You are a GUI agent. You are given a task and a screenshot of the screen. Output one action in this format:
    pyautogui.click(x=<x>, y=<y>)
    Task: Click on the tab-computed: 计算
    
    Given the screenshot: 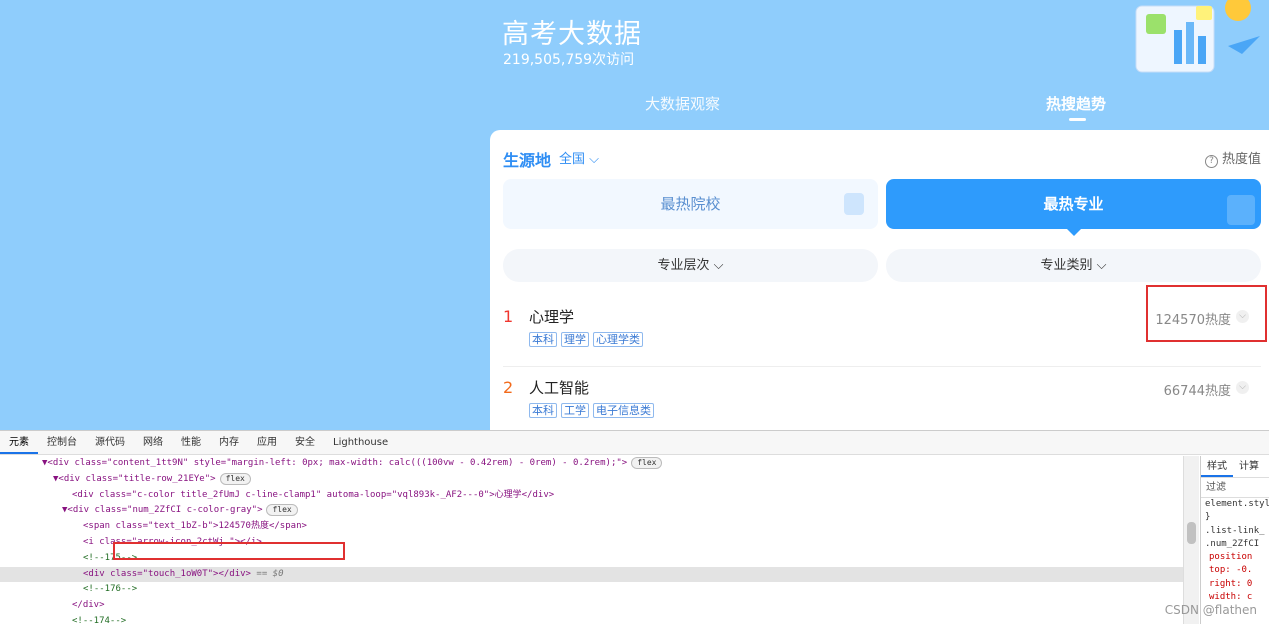 What is the action you would take?
    pyautogui.click(x=1249, y=466)
    